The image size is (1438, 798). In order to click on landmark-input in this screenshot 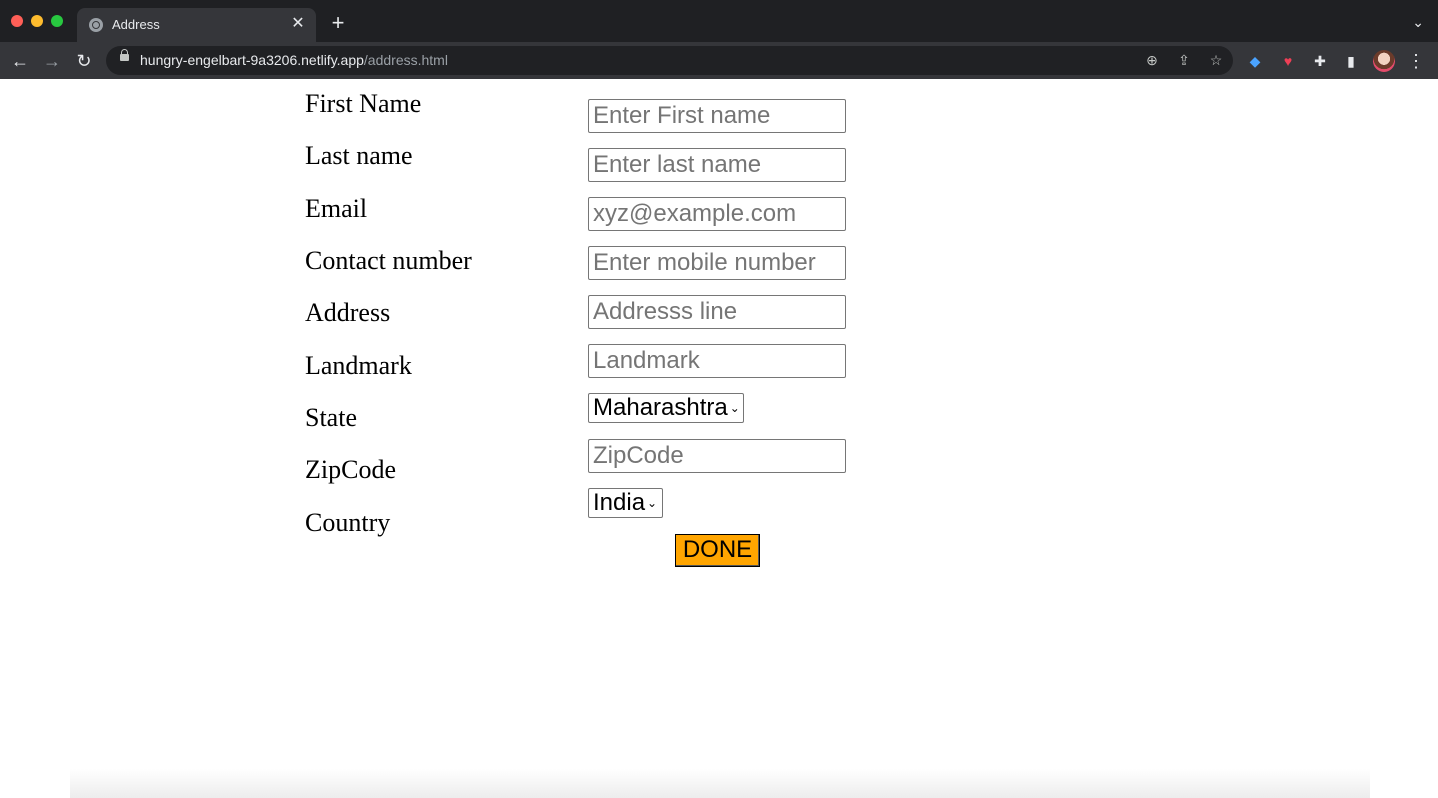, I will do `click(717, 361)`.